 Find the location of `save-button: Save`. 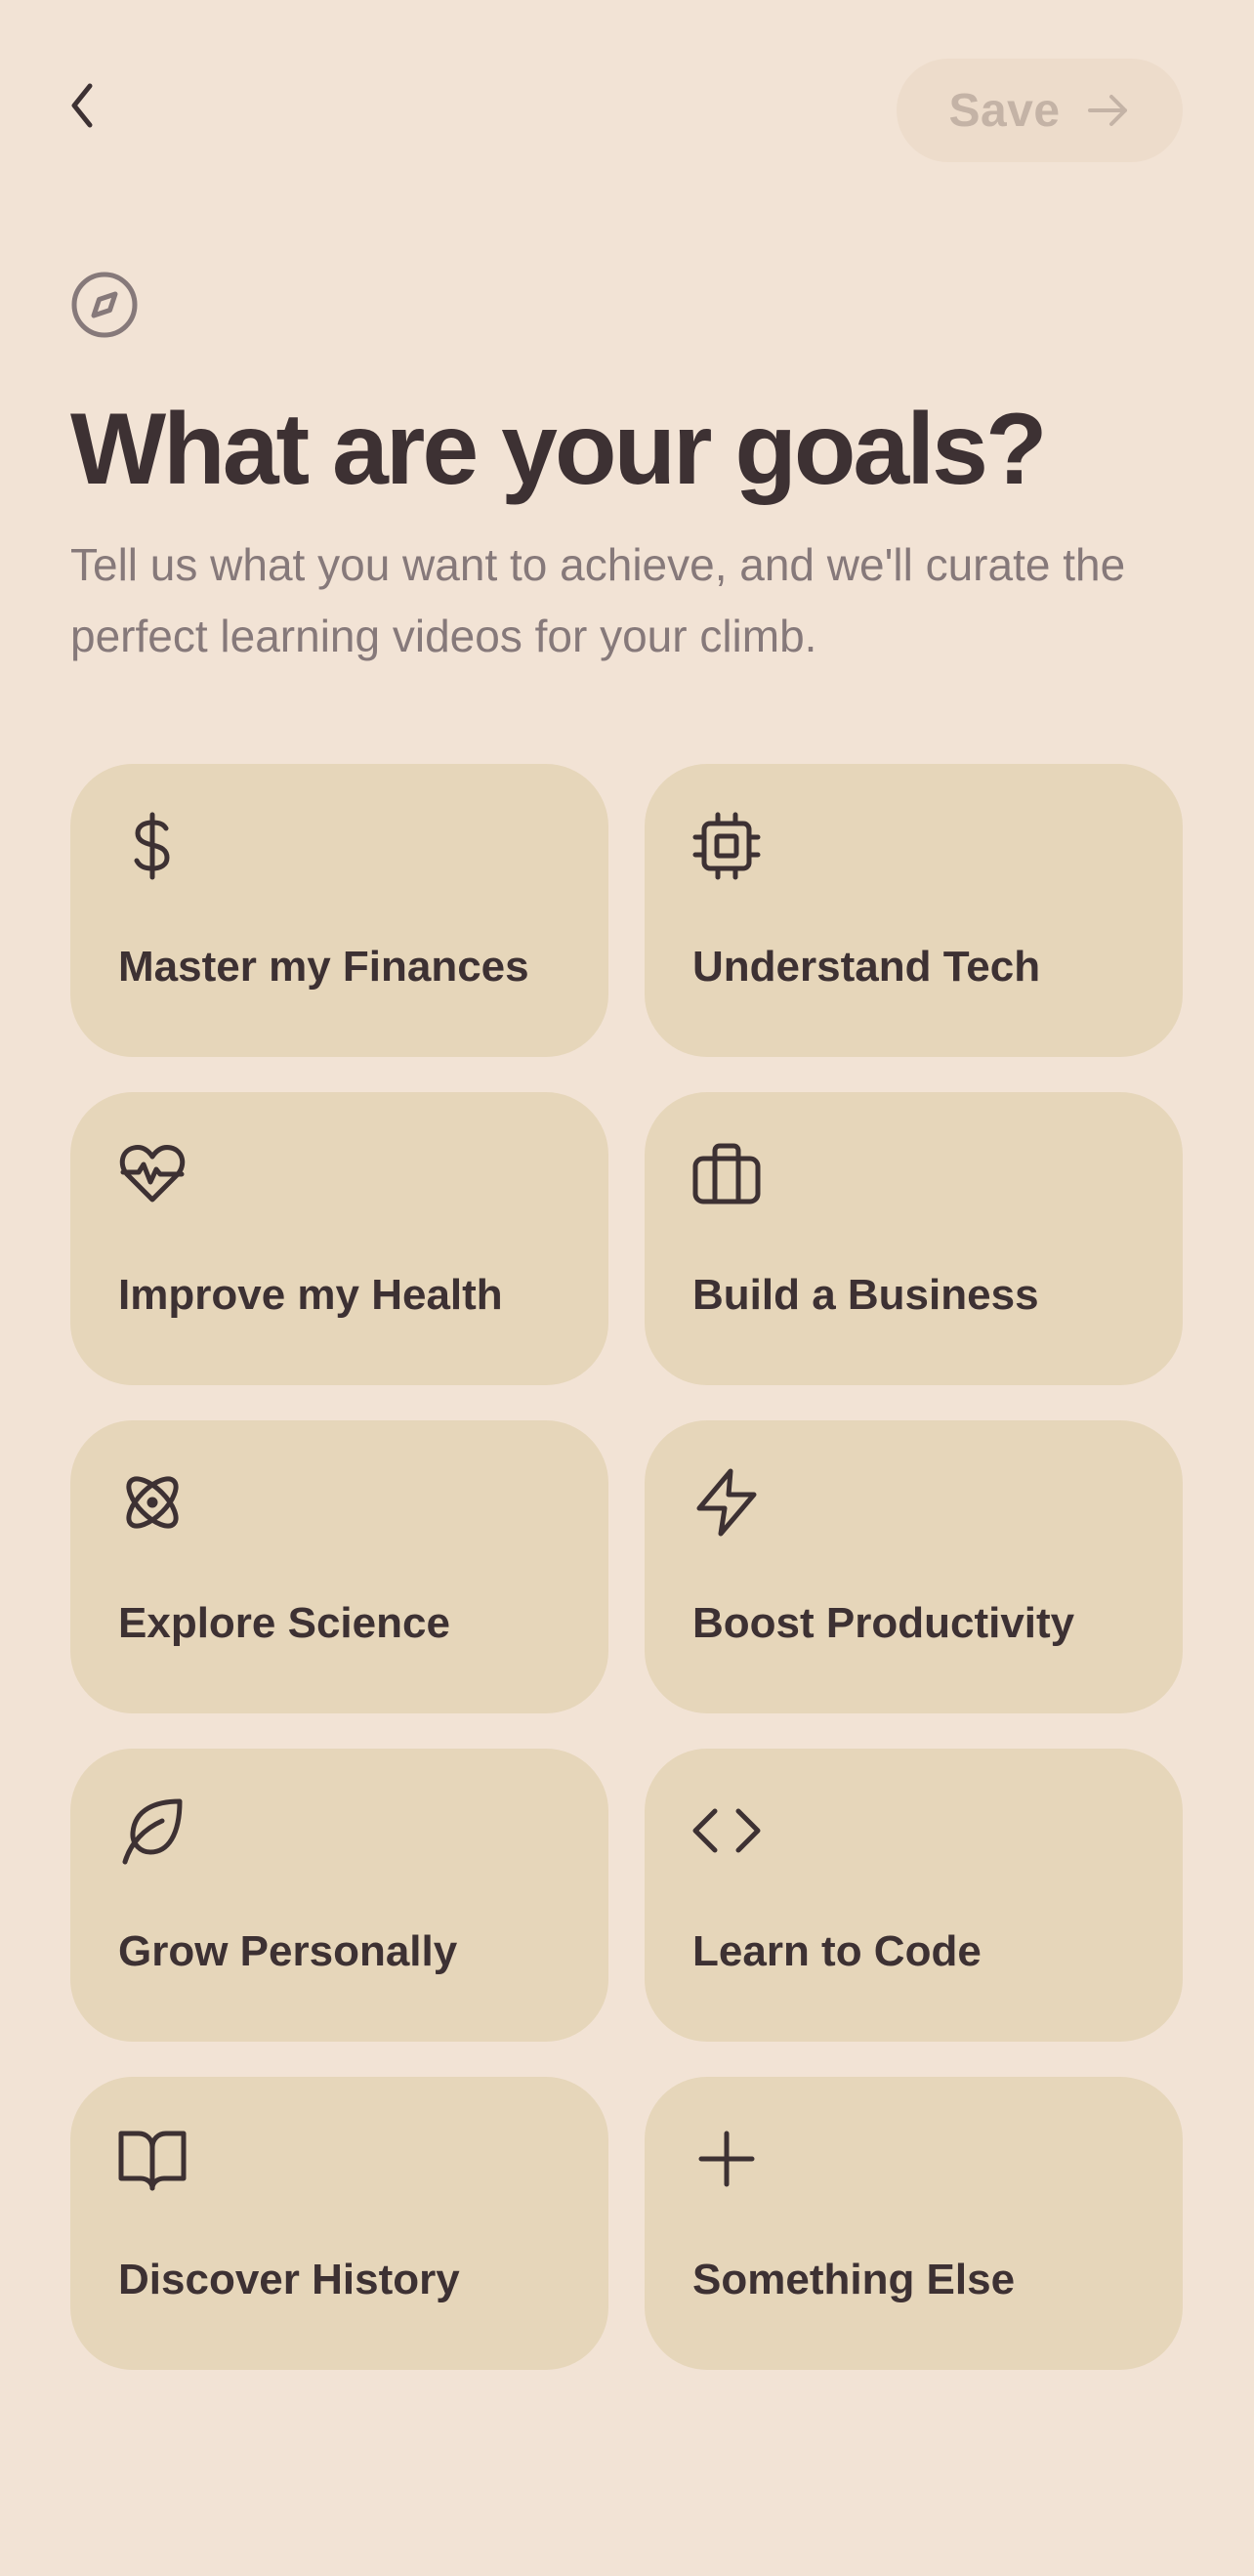

save-button: Save is located at coordinates (1040, 110).